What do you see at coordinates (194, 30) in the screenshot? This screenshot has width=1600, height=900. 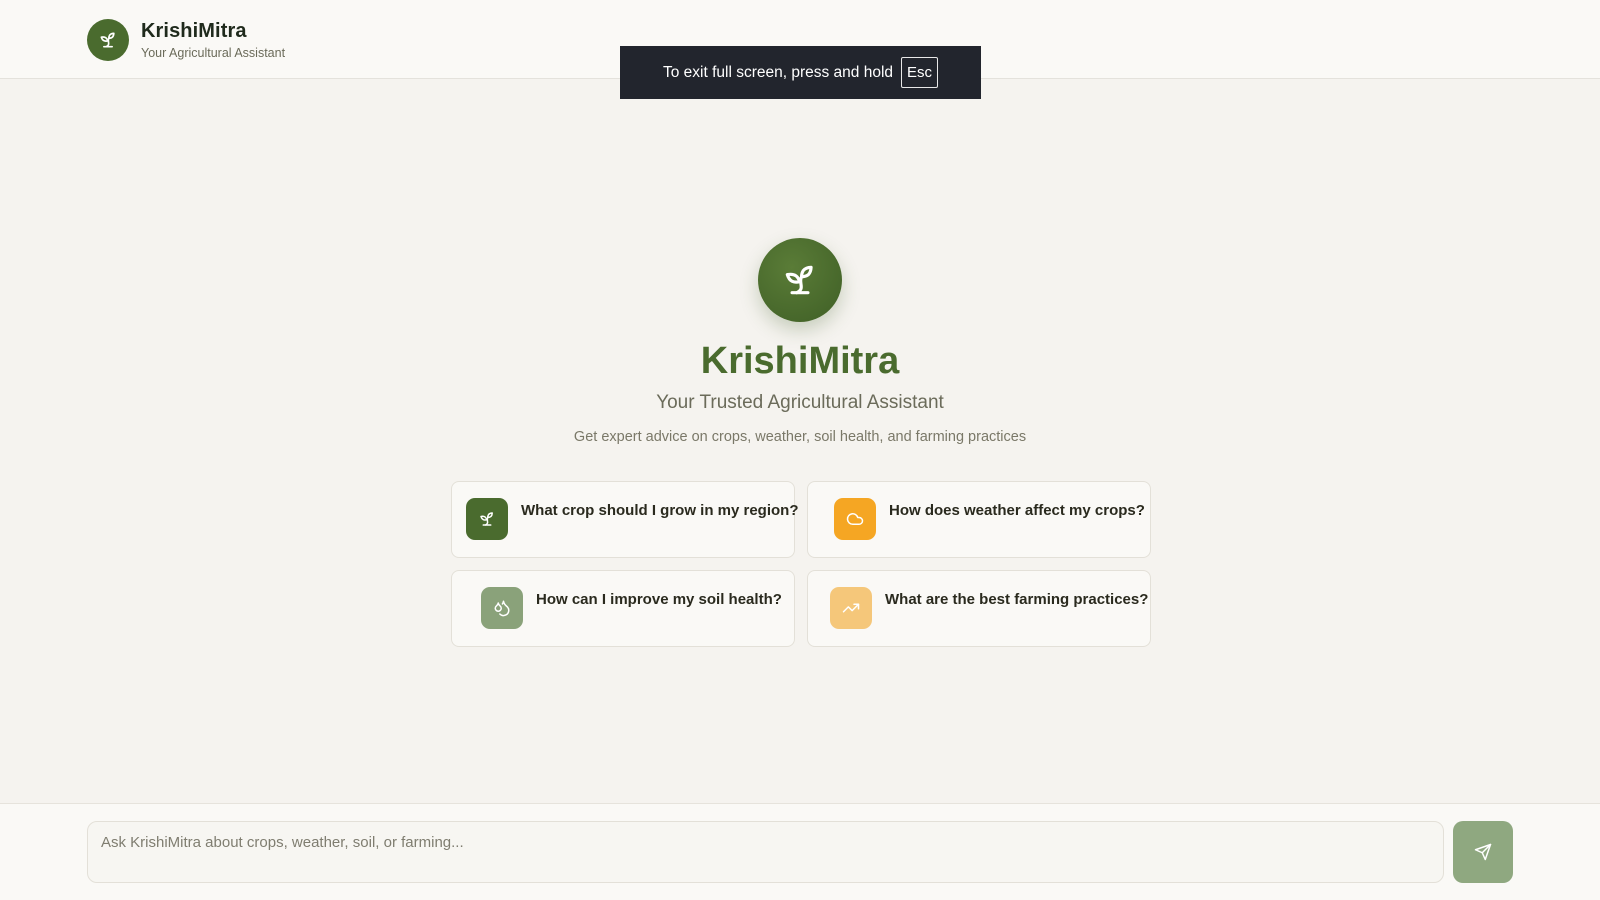 I see `brand-name: KrishiMitra` at bounding box center [194, 30].